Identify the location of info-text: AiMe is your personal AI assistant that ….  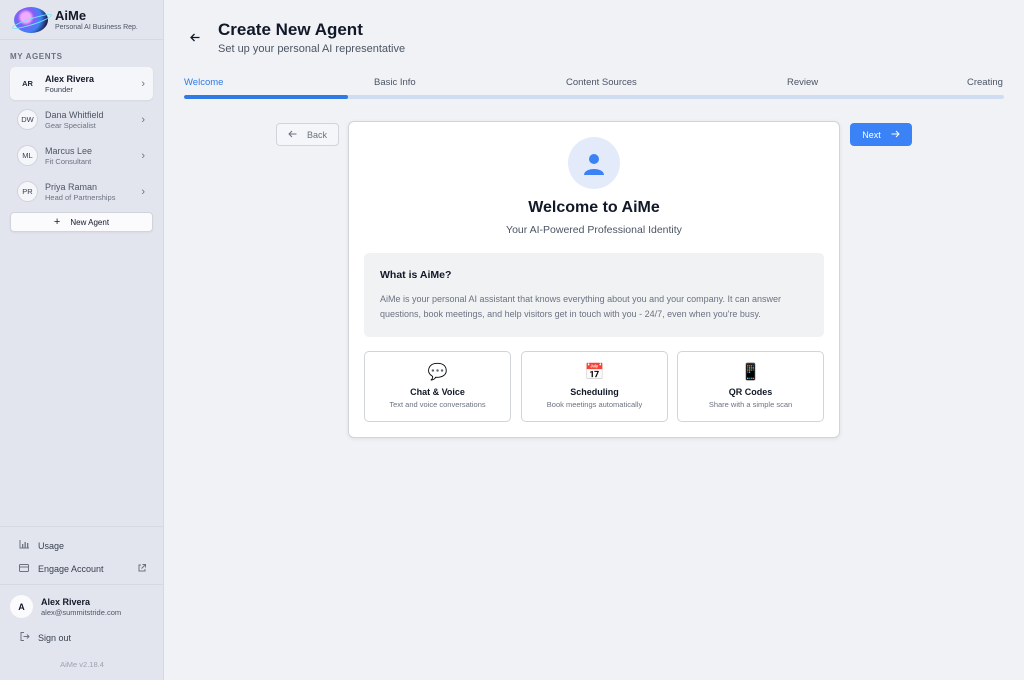
(581, 306).